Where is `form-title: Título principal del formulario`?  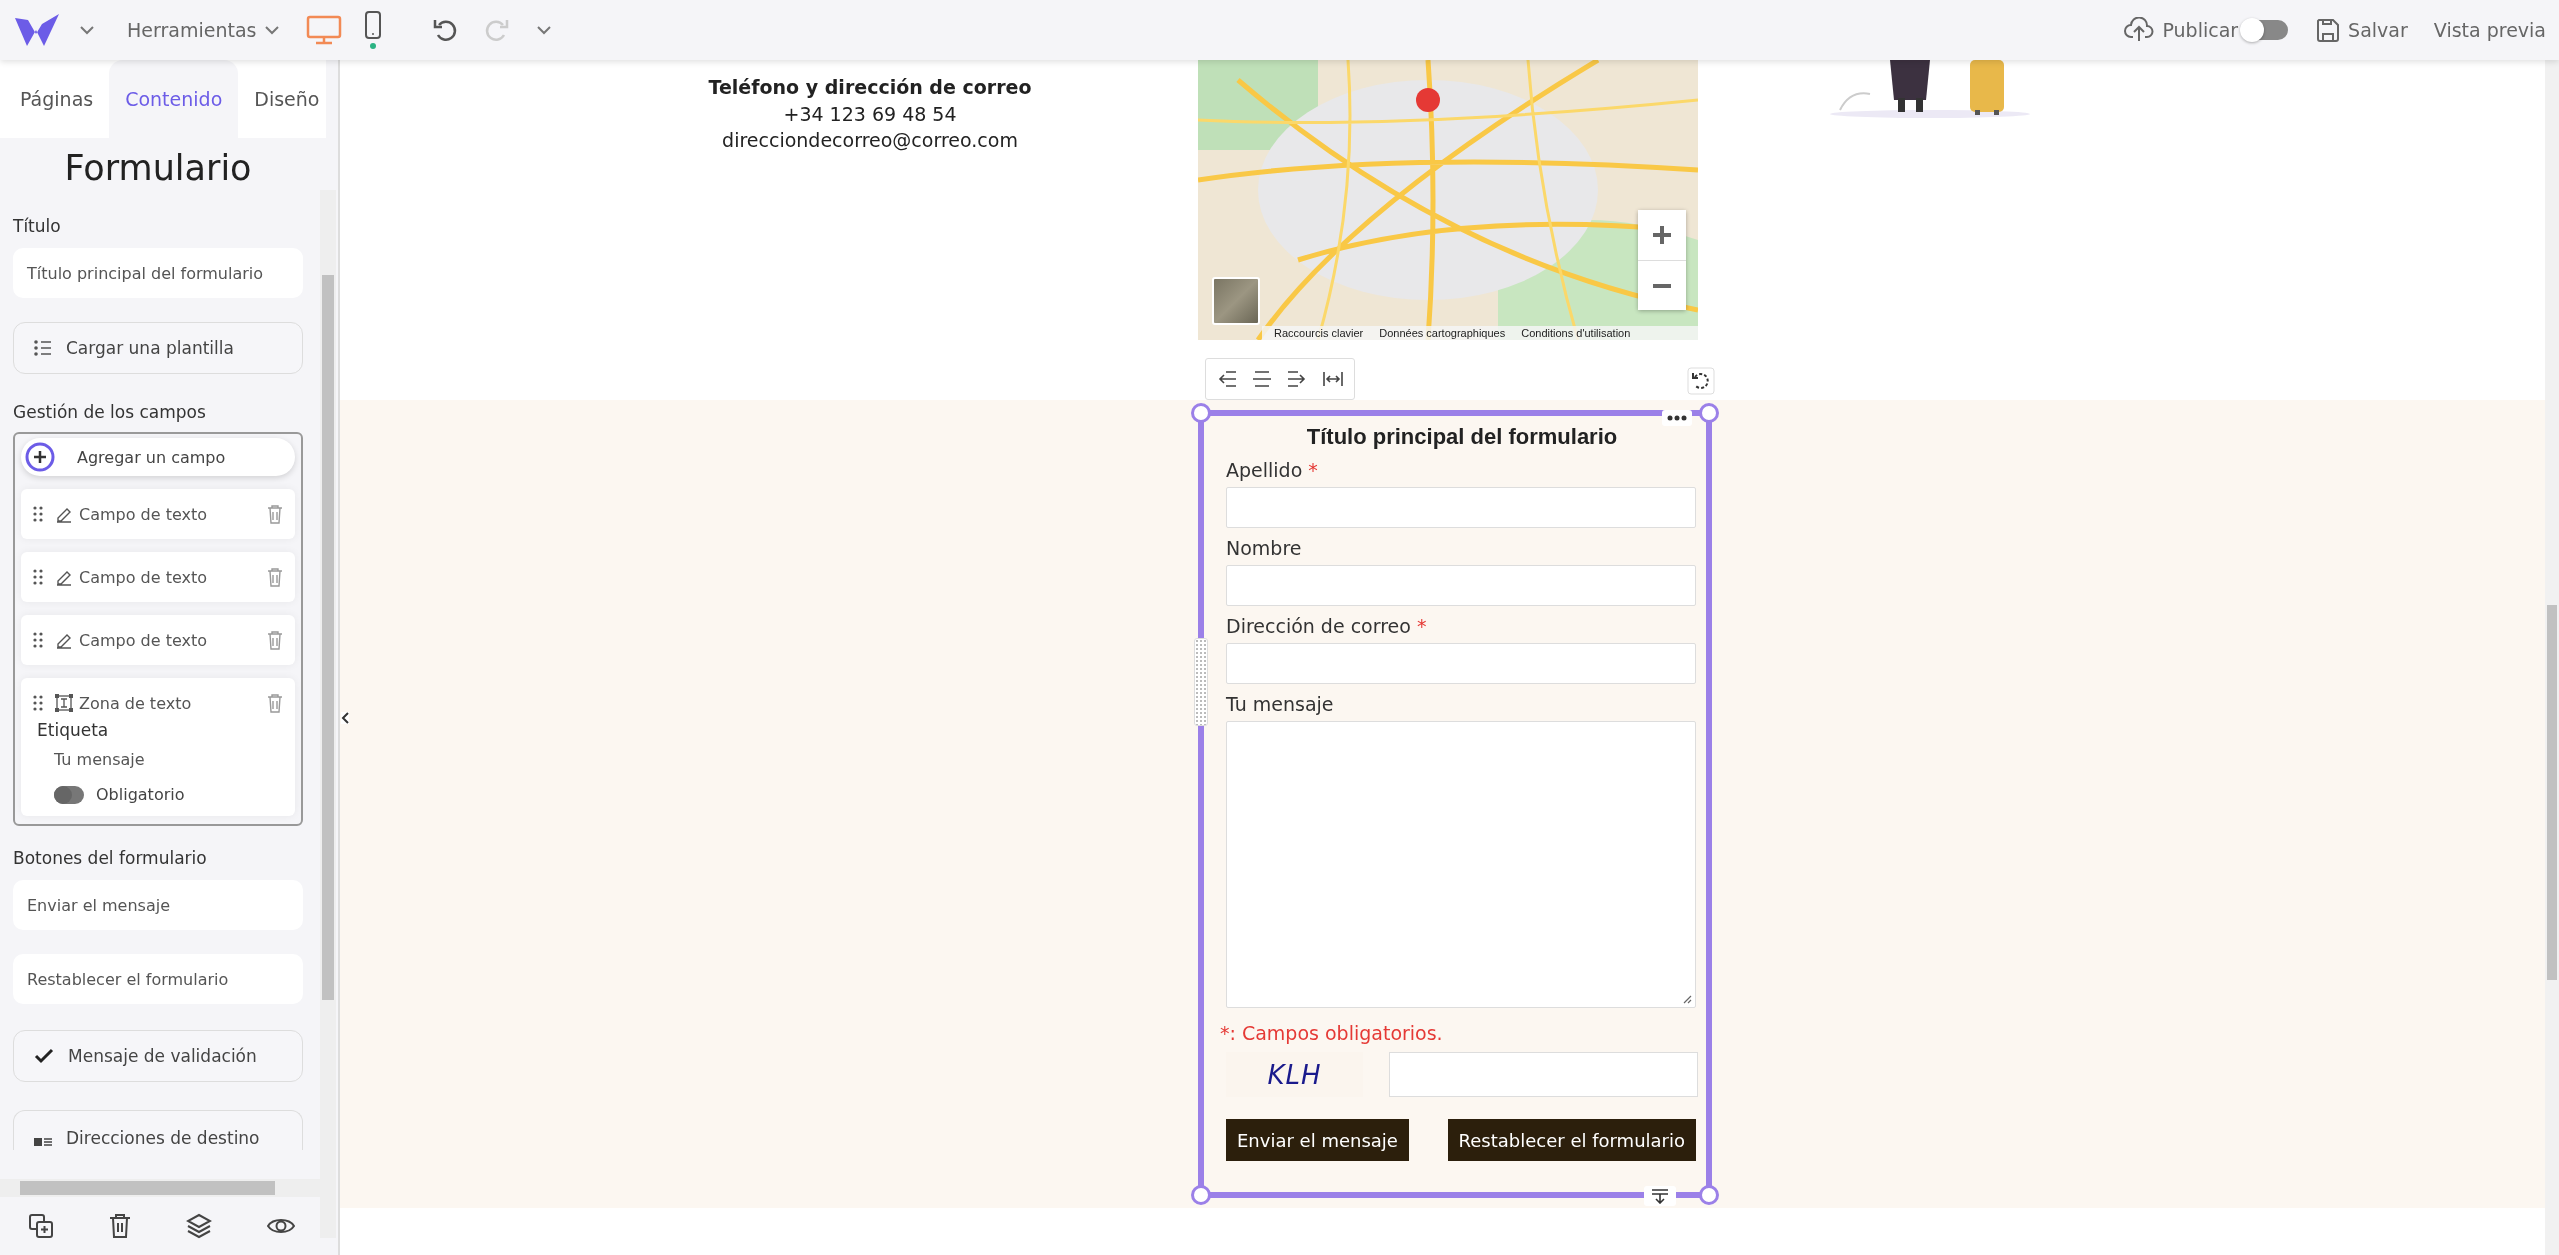
form-title: Título principal del formulario is located at coordinates (1462, 437).